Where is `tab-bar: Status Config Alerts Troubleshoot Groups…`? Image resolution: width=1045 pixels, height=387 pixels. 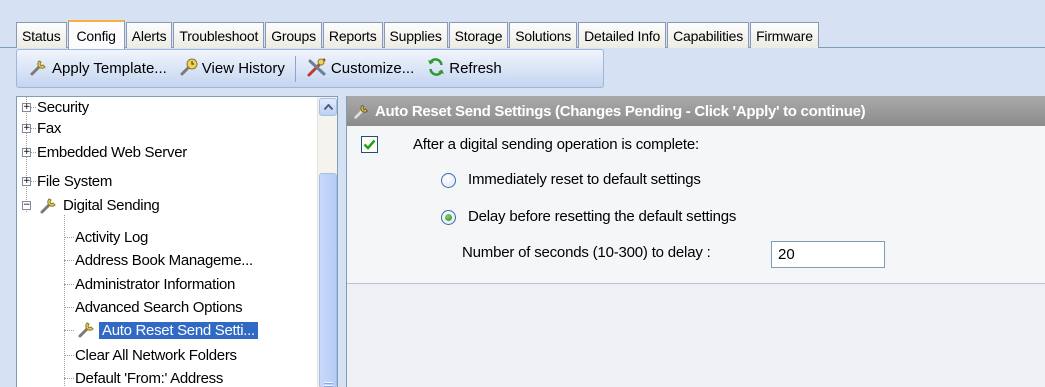
tab-bar: Status Config Alerts Troubleshoot Groups… is located at coordinates (522, 24).